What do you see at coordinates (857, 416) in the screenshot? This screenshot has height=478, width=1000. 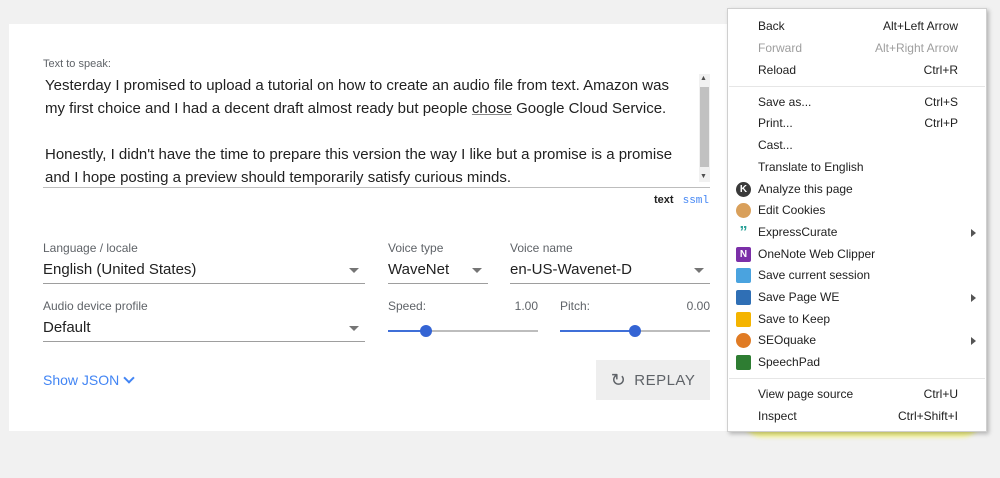 I see `menu-item-inspect: Inspect Ctrl+Shift+I` at bounding box center [857, 416].